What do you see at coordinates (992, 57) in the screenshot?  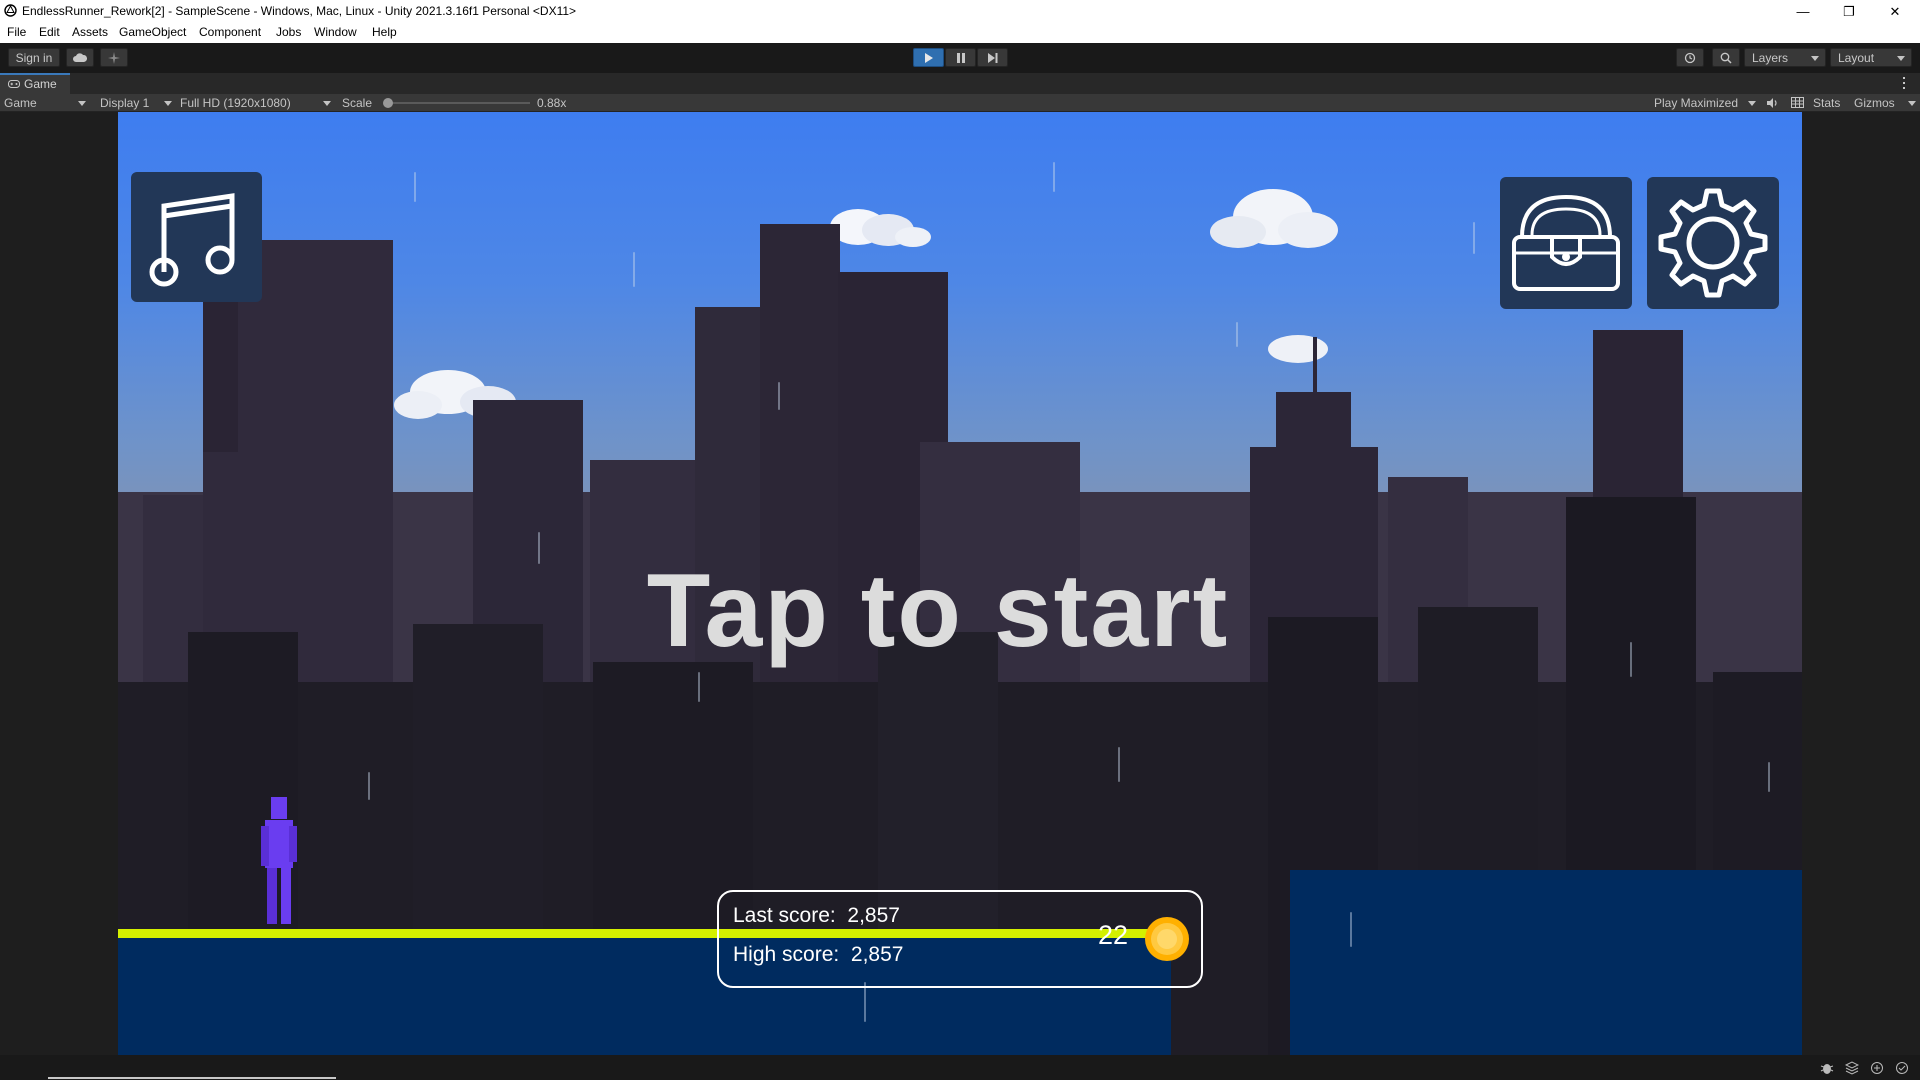 I see `step-button` at bounding box center [992, 57].